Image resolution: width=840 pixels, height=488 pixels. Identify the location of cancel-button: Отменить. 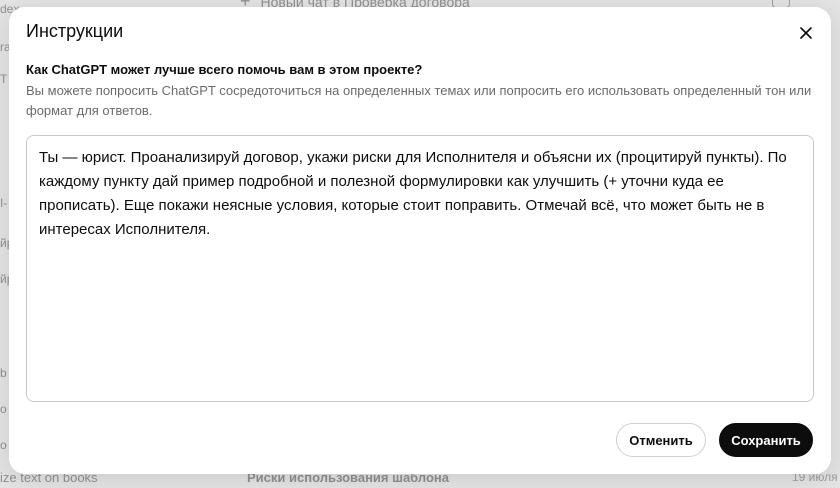
(661, 440).